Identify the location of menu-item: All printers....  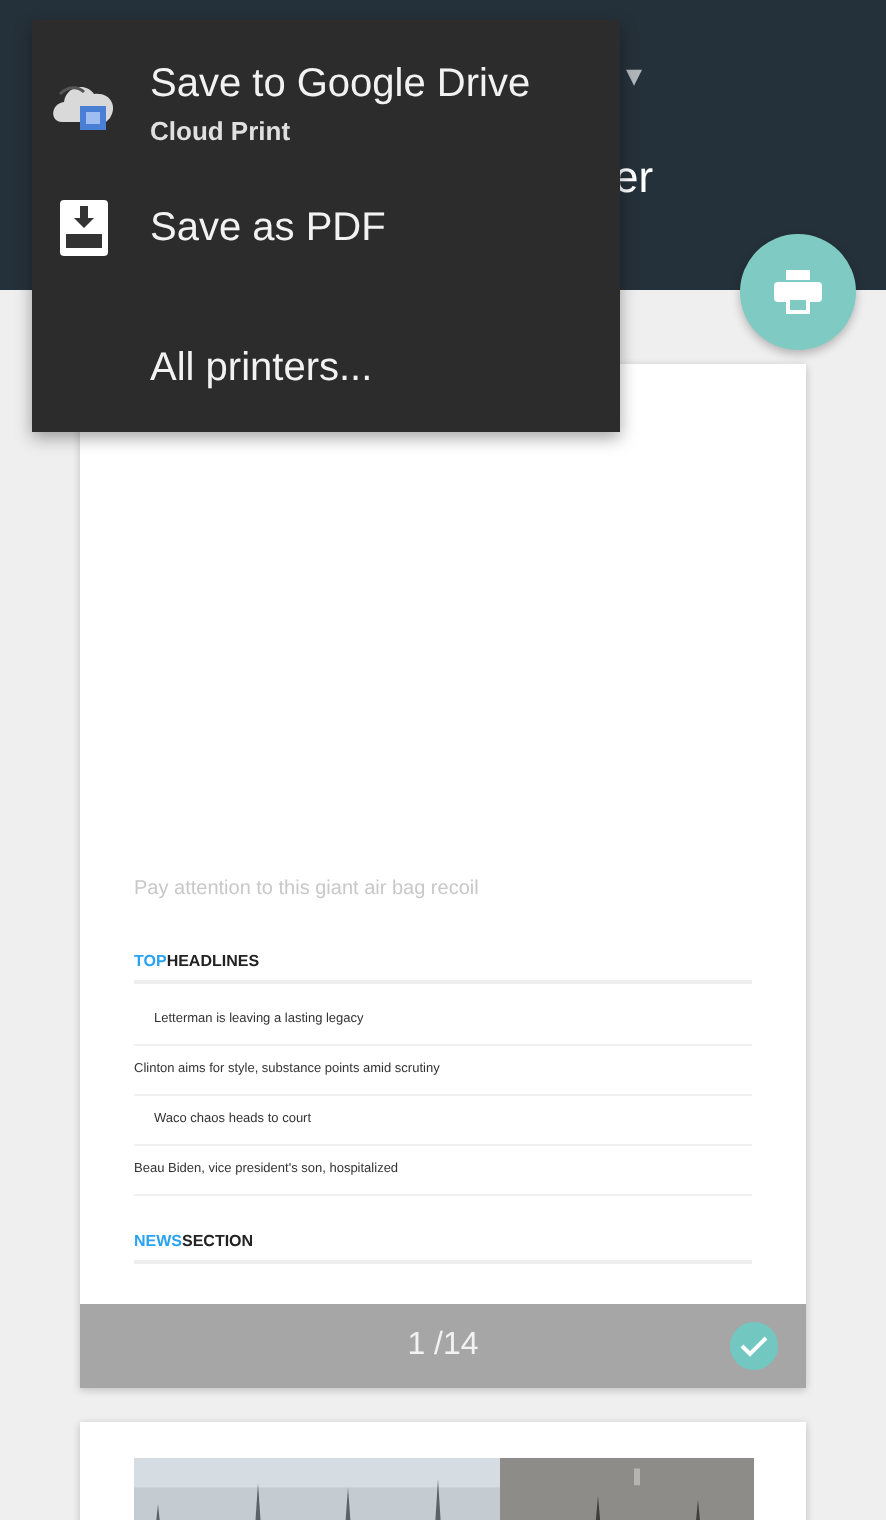
(326, 368).